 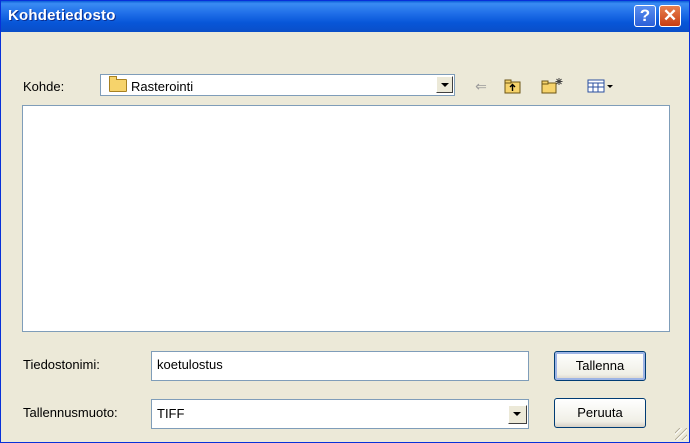 What do you see at coordinates (481, 86) in the screenshot?
I see `back-icon: ⇐` at bounding box center [481, 86].